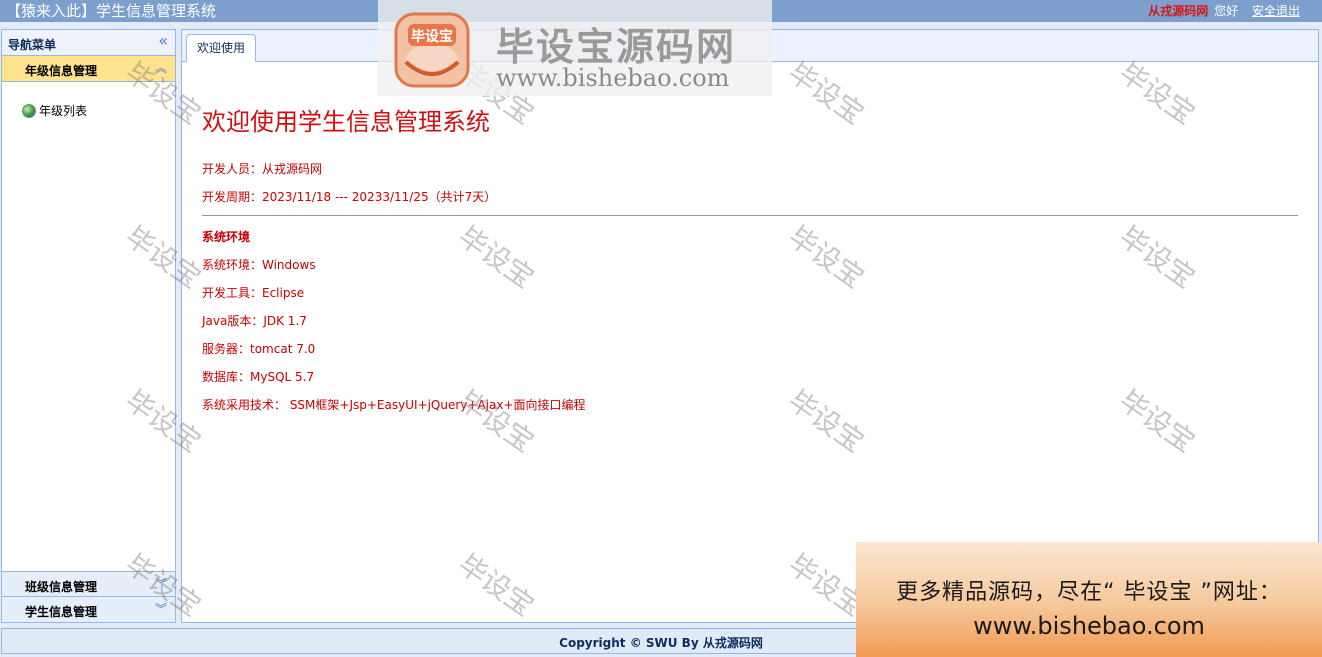 The width and height of the screenshot is (1322, 657). I want to click on logo-badge: 毕设宝, so click(432, 36).